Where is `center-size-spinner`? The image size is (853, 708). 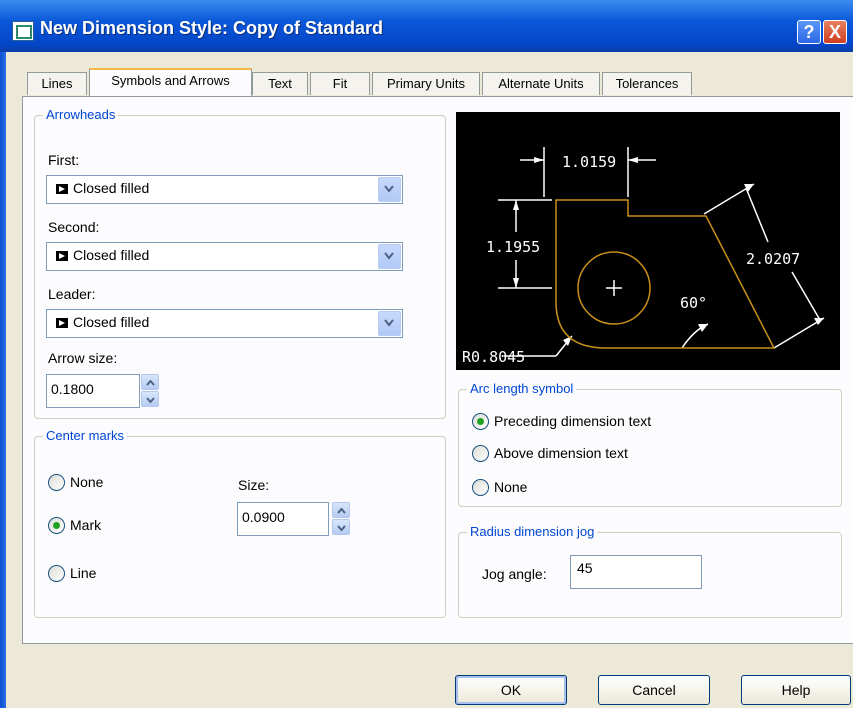
center-size-spinner is located at coordinates (341, 519).